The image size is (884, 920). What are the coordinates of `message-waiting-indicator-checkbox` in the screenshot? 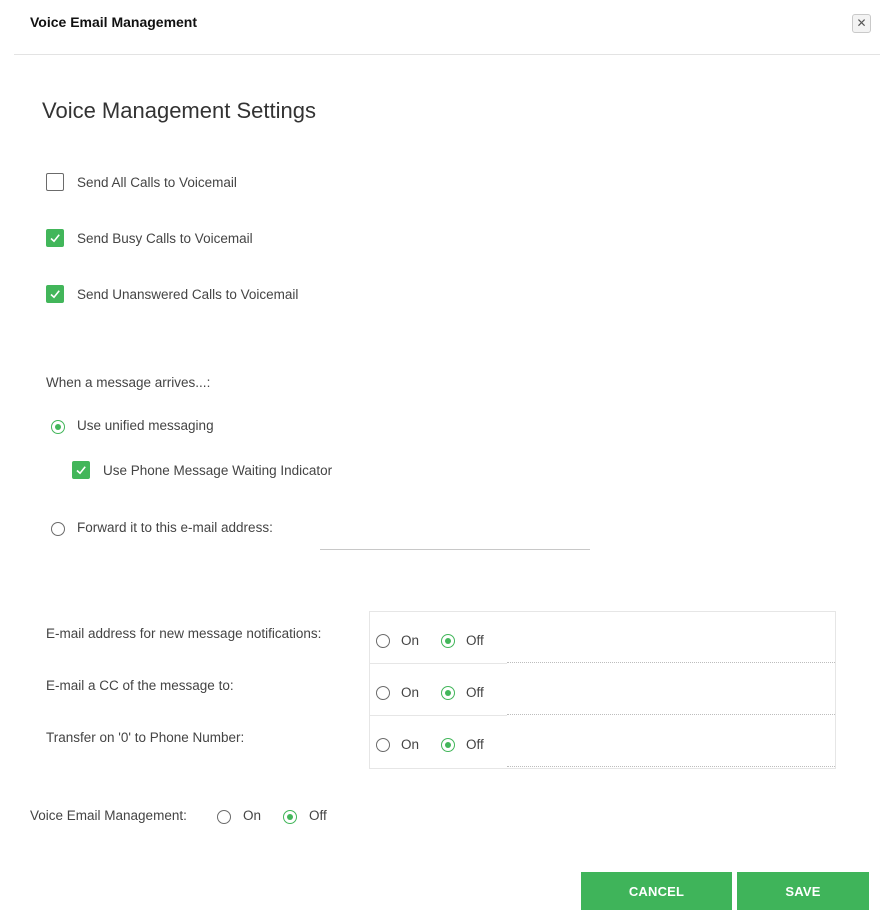 It's located at (81, 470).